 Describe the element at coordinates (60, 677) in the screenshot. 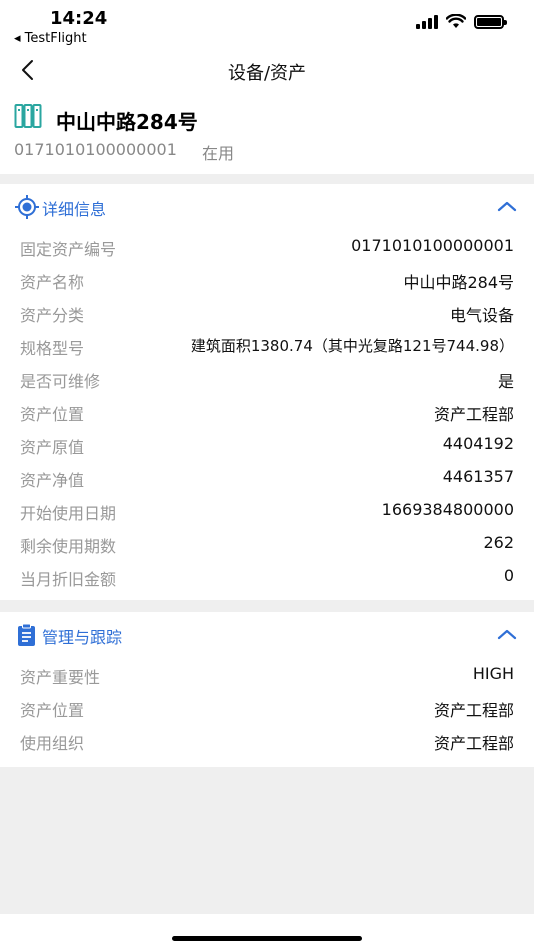

I see `row-label: 资产重要性` at that location.